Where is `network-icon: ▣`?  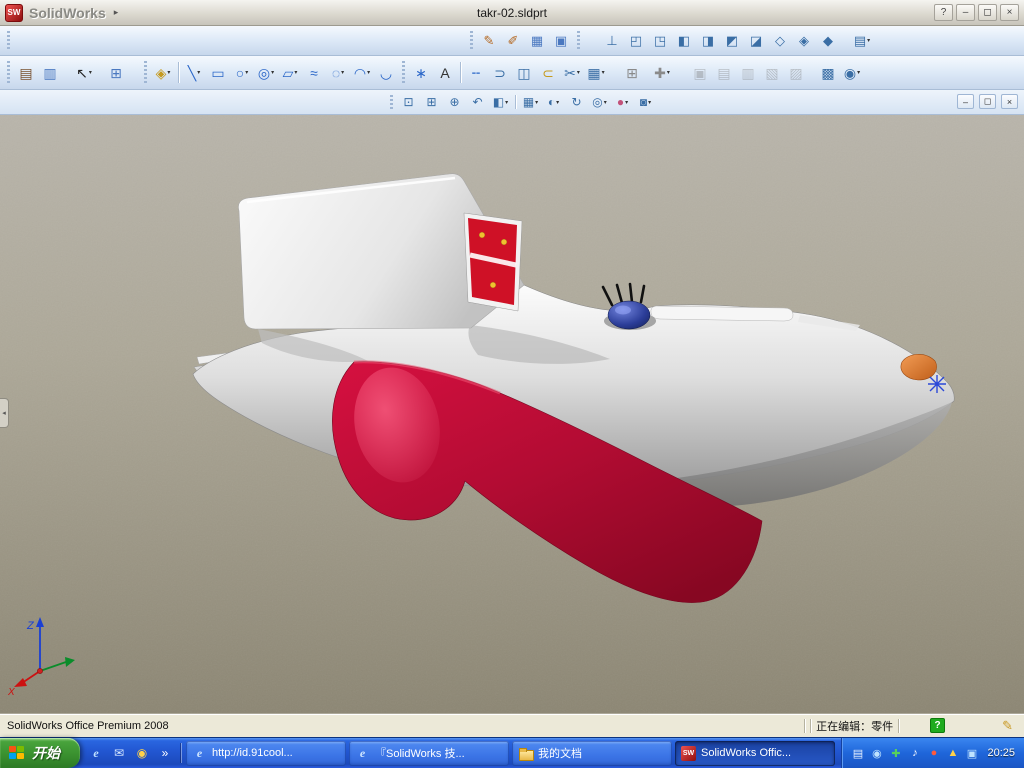
network-icon: ▣ is located at coordinates (971, 753).